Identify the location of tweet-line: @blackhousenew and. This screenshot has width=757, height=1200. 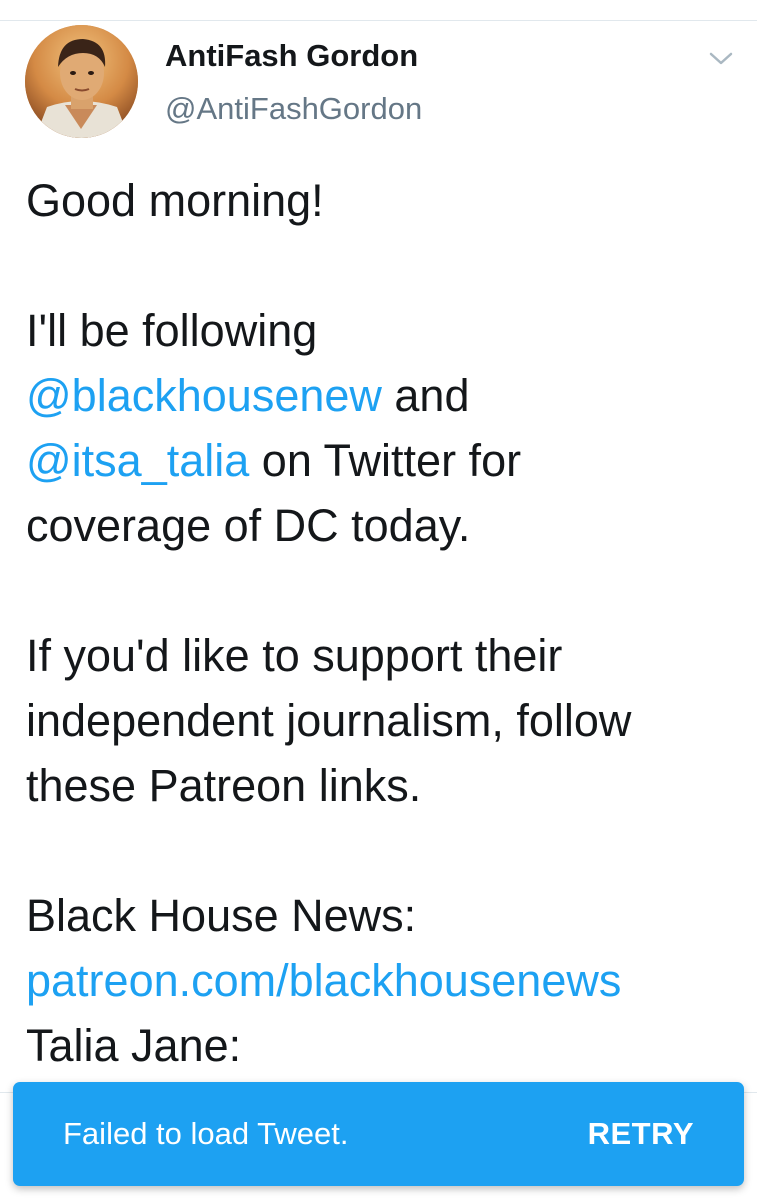
(382, 395).